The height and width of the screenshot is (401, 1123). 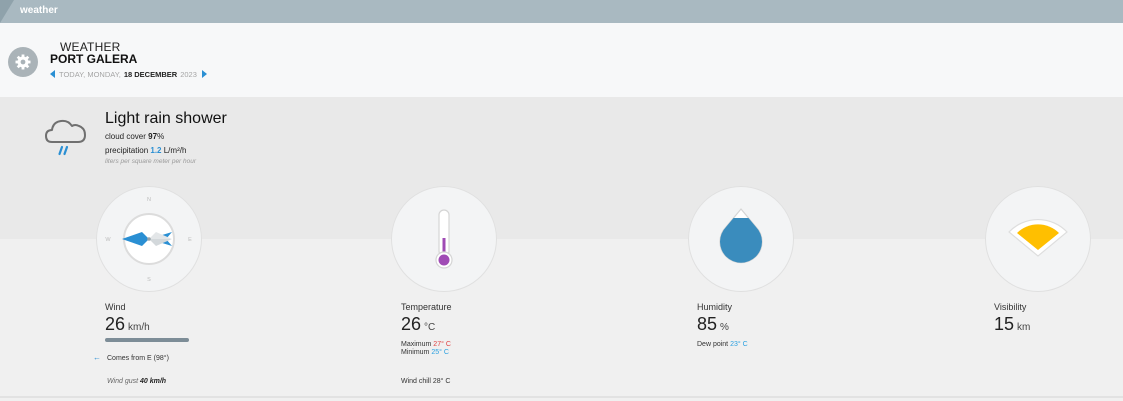 I want to click on wind-speed-bar, so click(x=147, y=340).